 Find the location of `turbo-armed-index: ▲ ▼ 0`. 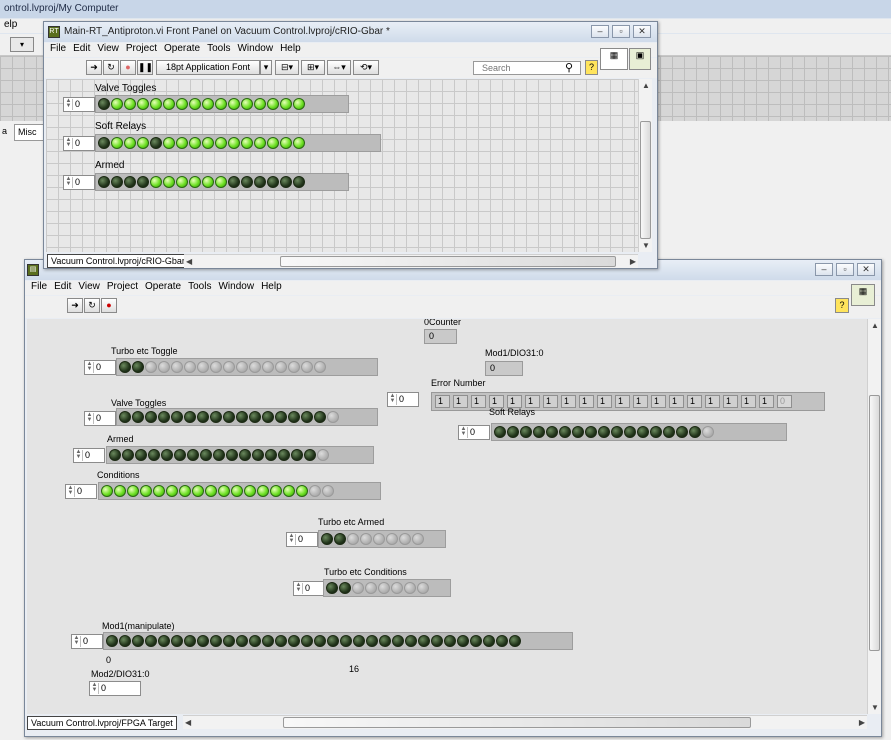

turbo-armed-index: ▲ ▼ 0 is located at coordinates (302, 539).